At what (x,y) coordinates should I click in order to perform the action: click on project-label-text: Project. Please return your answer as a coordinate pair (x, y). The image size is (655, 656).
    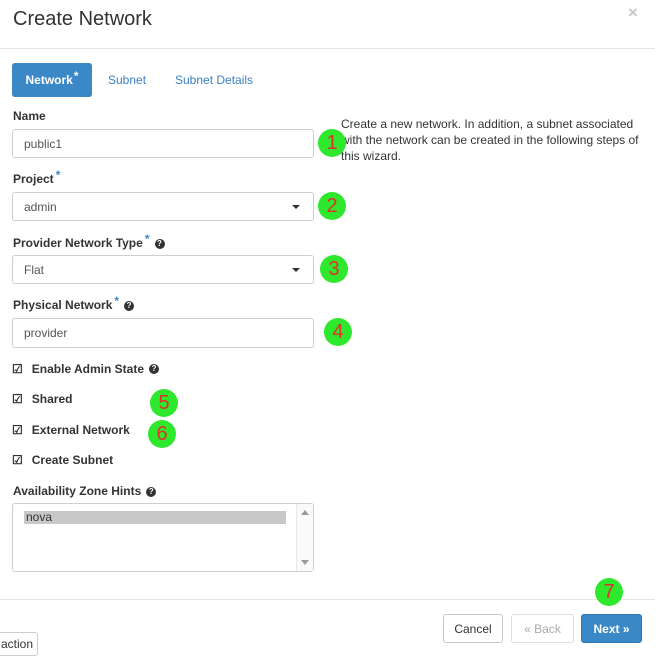
    Looking at the image, I should click on (33, 179).